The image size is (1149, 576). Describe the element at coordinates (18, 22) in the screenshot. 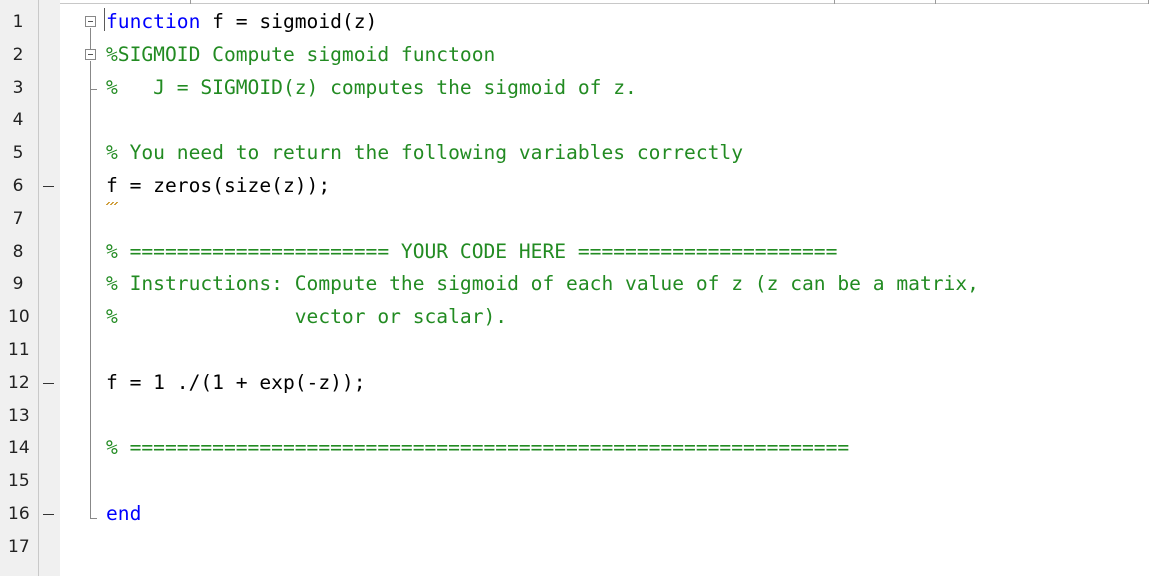

I see `line-number: 1` at that location.